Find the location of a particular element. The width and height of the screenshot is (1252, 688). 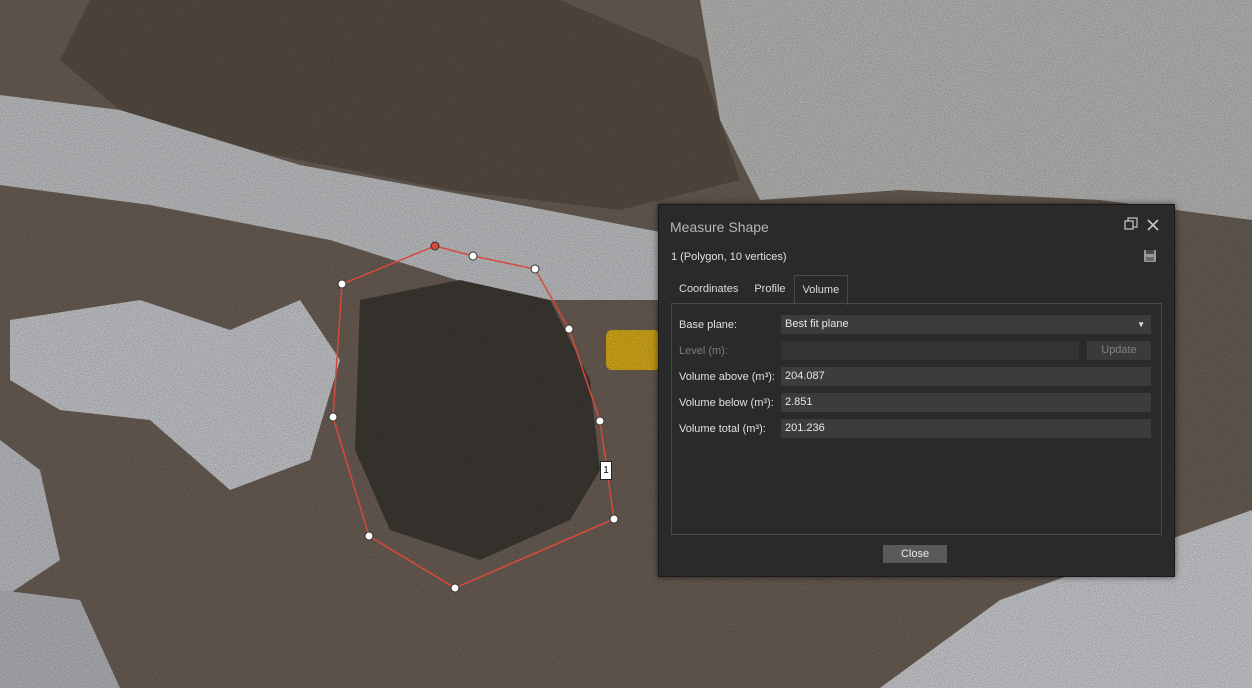

chevron-down-icon: ▼ is located at coordinates (1141, 324).